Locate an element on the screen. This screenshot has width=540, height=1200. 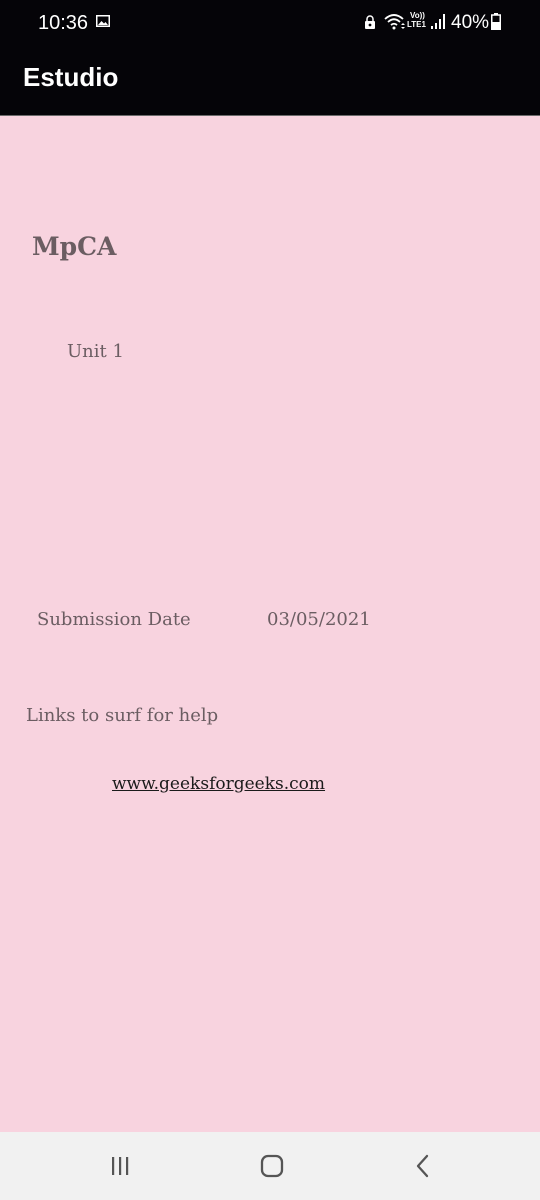
home-icon is located at coordinates (272, 1166).